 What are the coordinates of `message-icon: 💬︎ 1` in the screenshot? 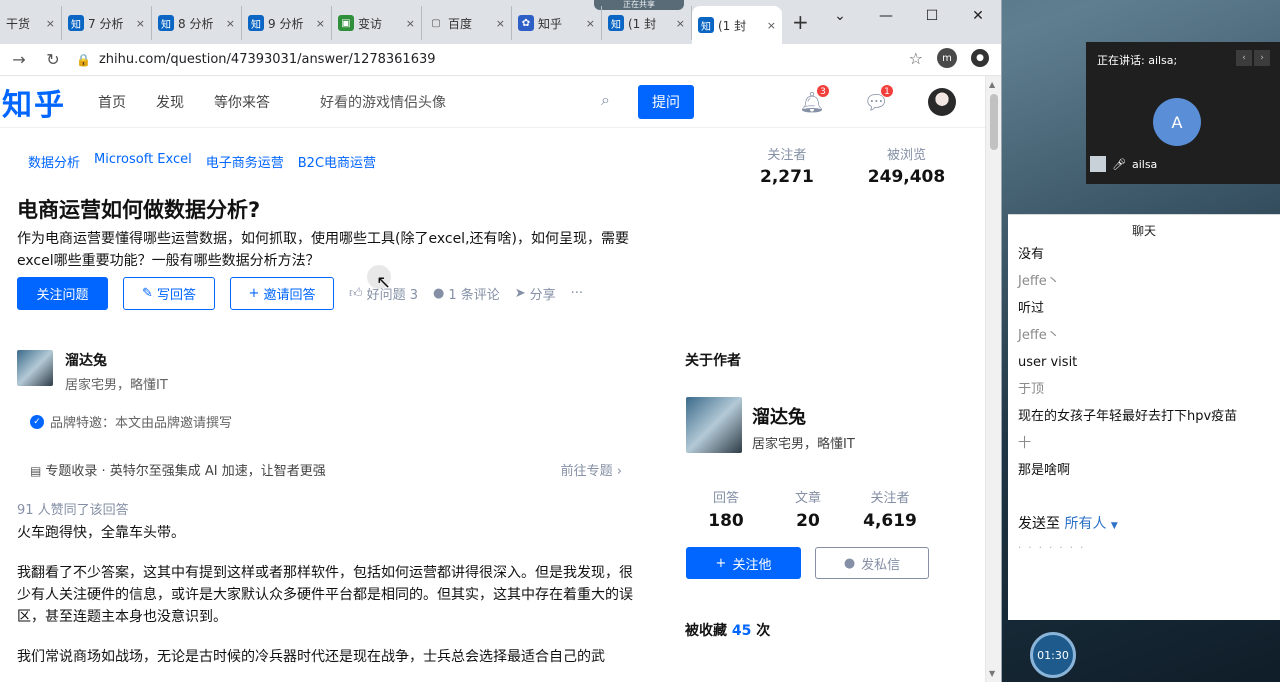 It's located at (878, 99).